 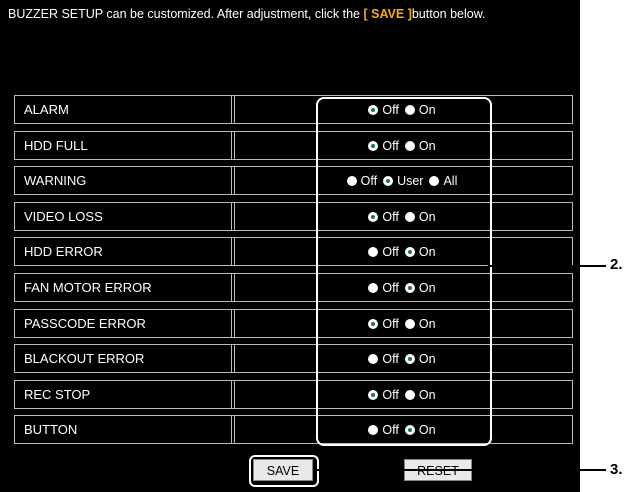 I want to click on setting-row: HDD ERROR Off On, so click(x=293, y=251).